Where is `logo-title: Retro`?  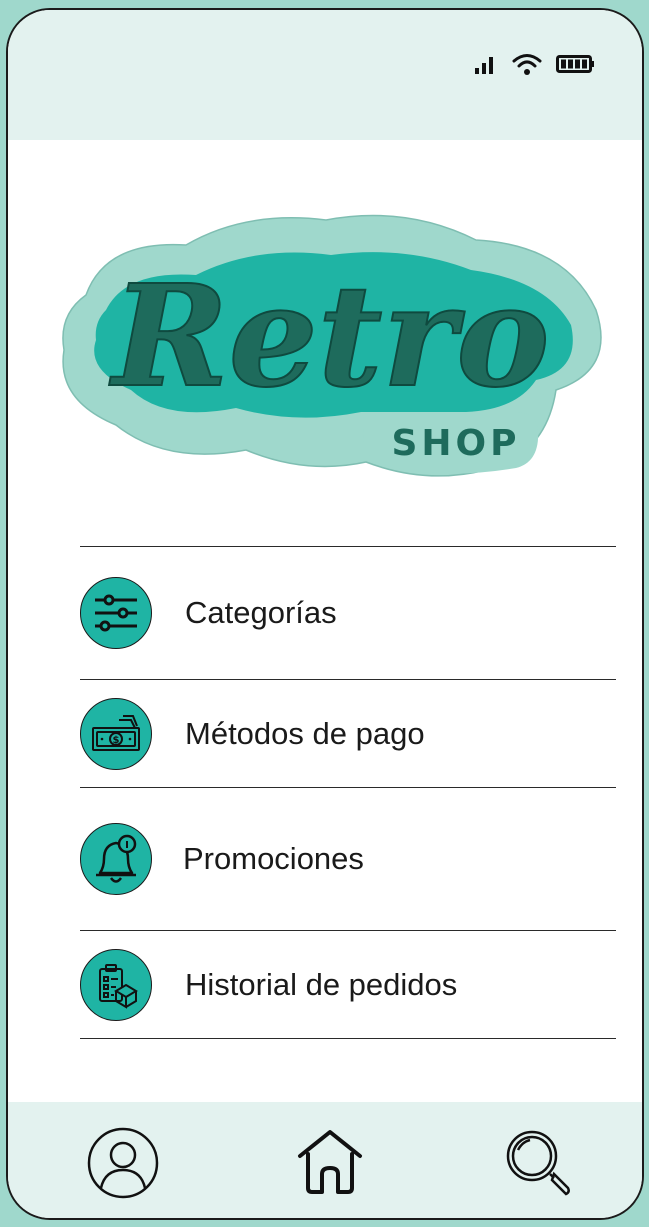 logo-title: Retro is located at coordinates (328, 337).